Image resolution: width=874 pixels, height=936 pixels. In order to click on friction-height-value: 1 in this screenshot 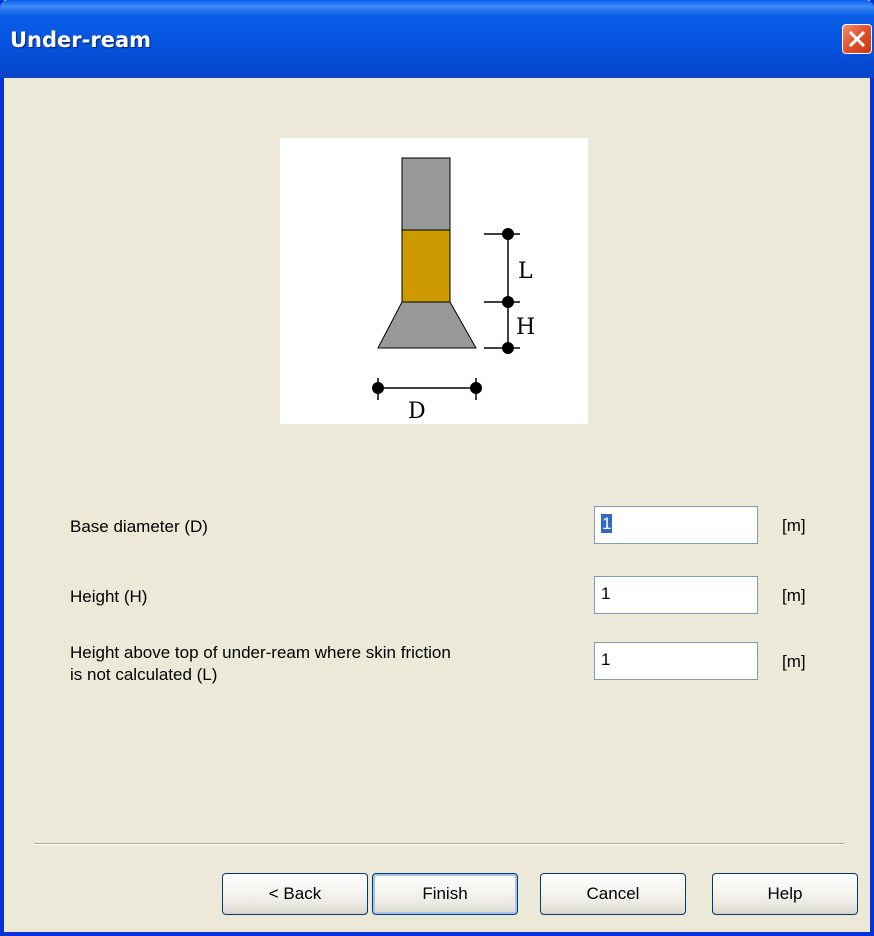, I will do `click(606, 659)`.